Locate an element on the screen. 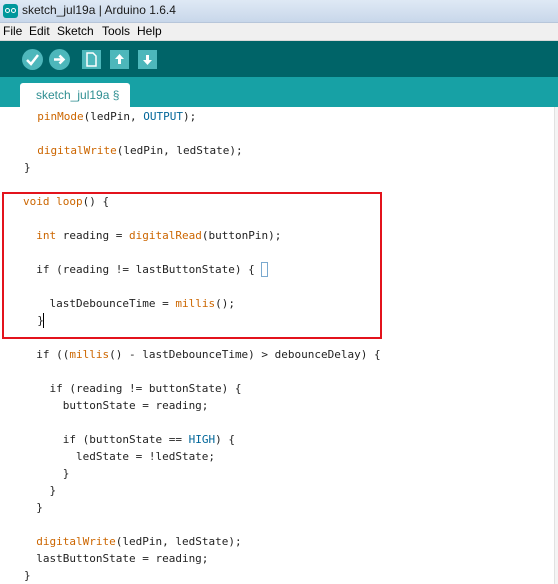 This screenshot has height=584, width=558. code-line: lastButtonState = reading; is located at coordinates (116, 558).